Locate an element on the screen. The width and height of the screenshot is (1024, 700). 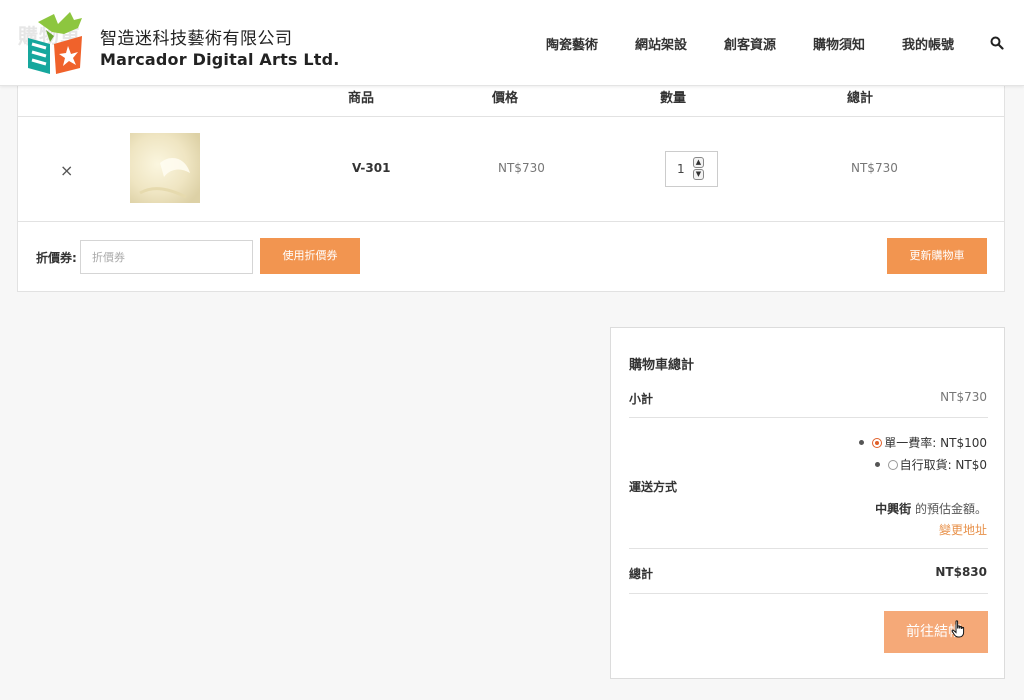
total-label: 總計 is located at coordinates (641, 574).